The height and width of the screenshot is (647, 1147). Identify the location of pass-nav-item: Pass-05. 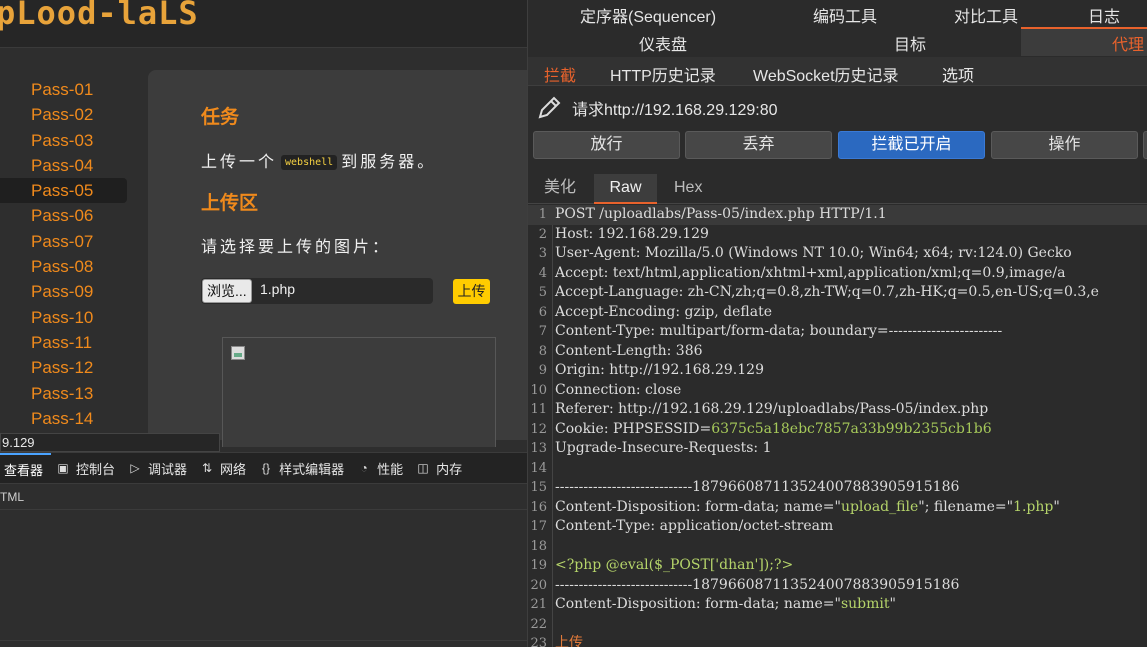
(63, 191).